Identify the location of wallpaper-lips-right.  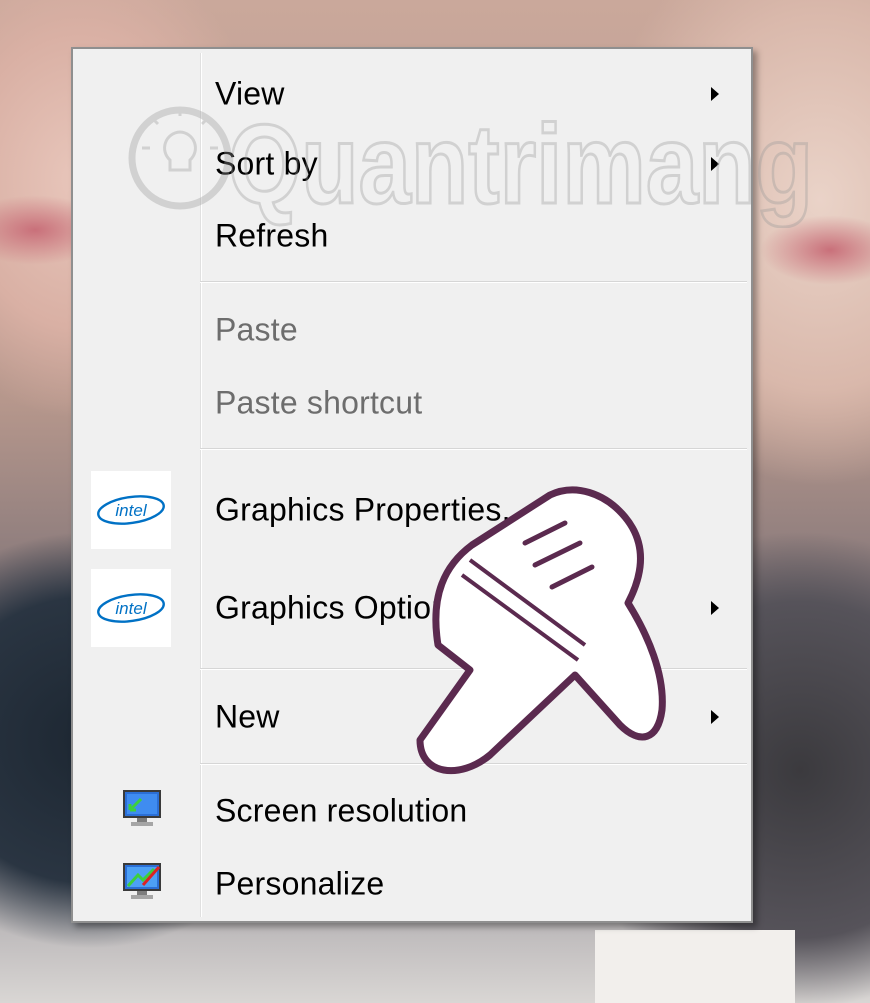
(815, 250).